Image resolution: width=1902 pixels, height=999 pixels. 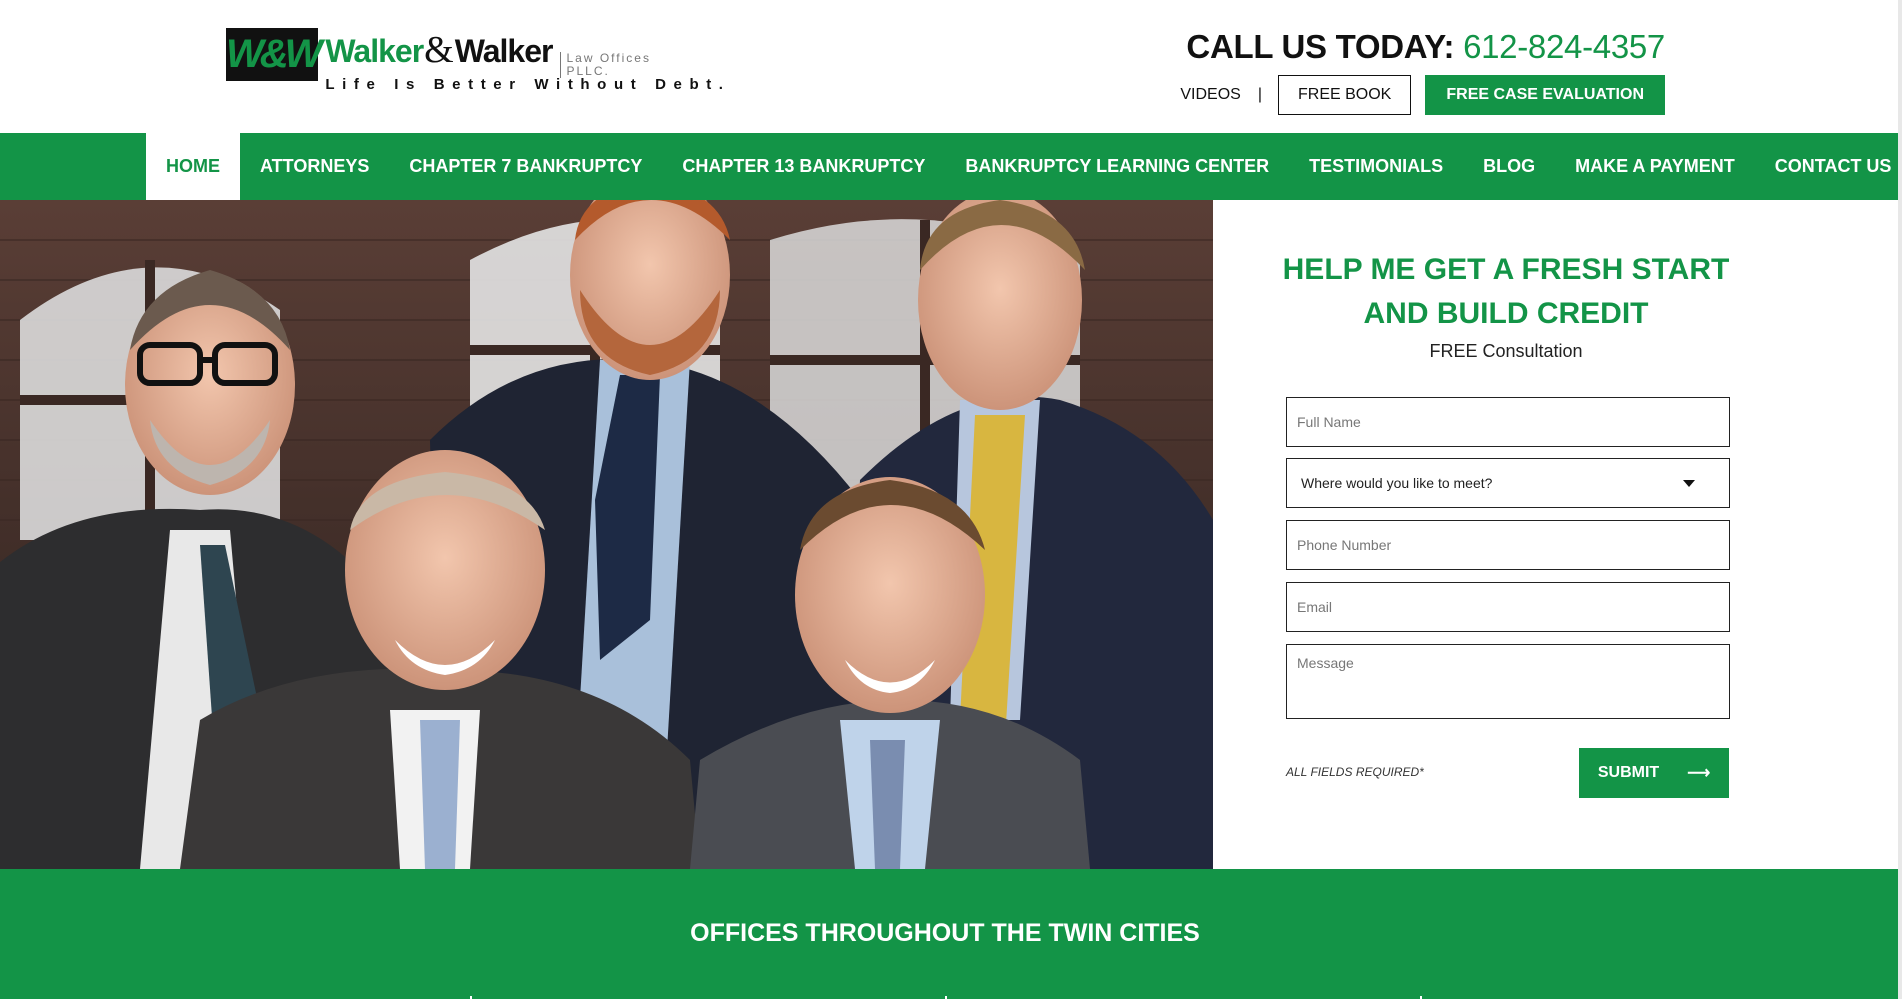 I want to click on logo-ampersand: &, so click(x=439, y=50).